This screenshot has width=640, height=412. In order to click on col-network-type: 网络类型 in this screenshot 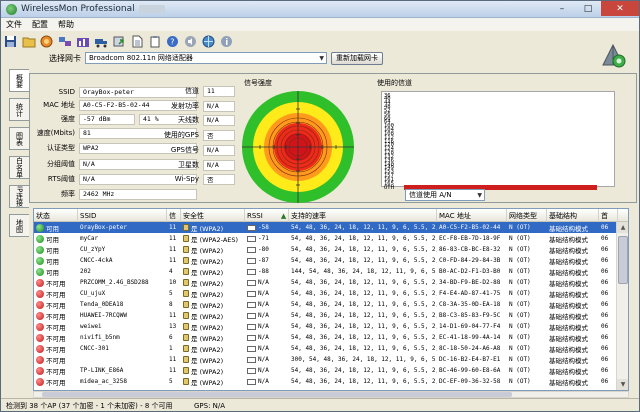, I will do `click(527, 215)`.